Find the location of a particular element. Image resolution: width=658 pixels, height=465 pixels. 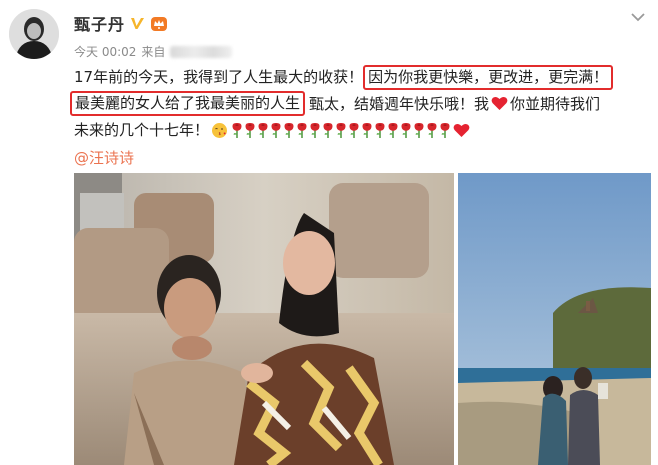

post-time: 今天 00:02 is located at coordinates (105, 51).